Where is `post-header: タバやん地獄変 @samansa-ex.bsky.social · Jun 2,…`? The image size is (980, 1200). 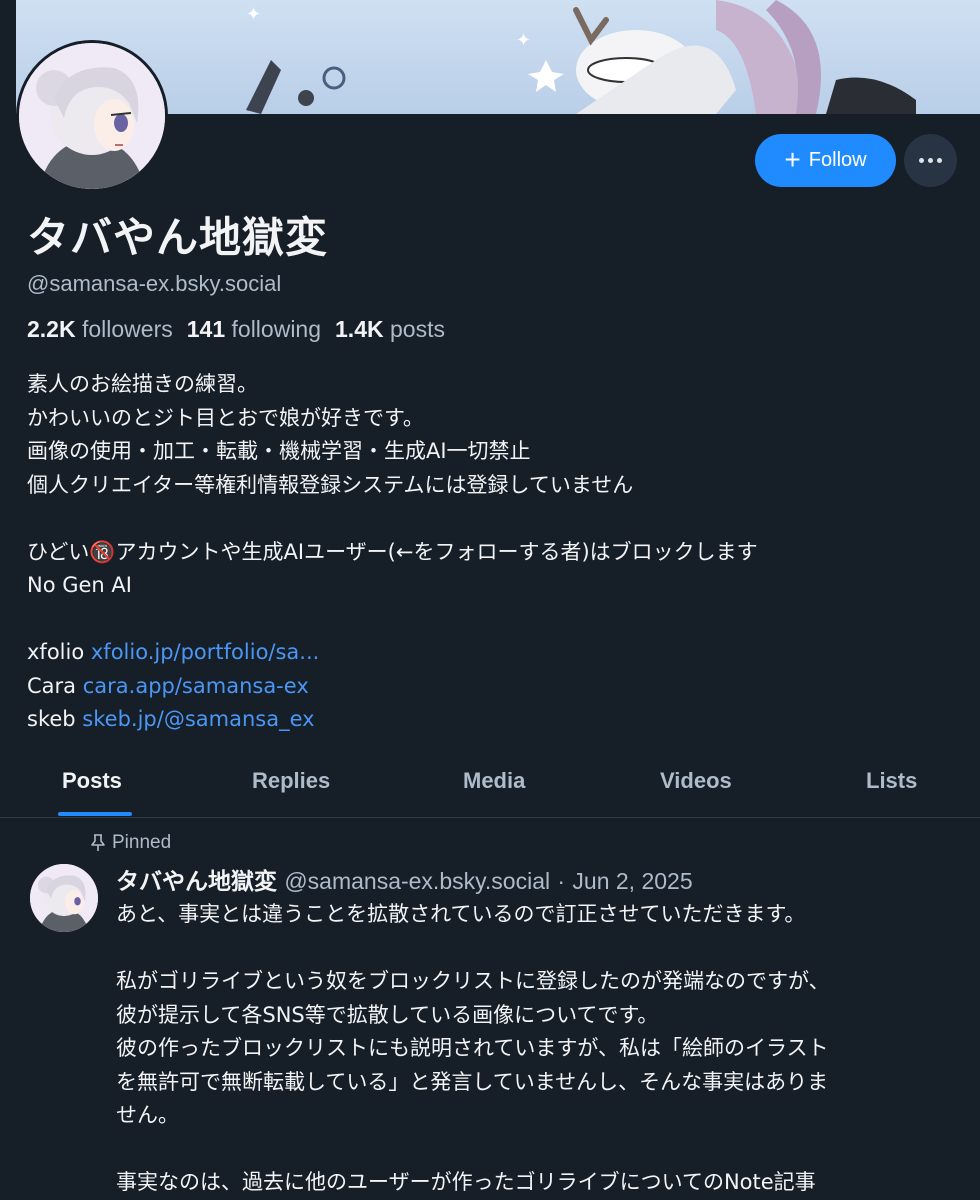 post-header: タバやん地獄変 @samansa-ex.bsky.social · Jun 2,… is located at coordinates (404, 879).